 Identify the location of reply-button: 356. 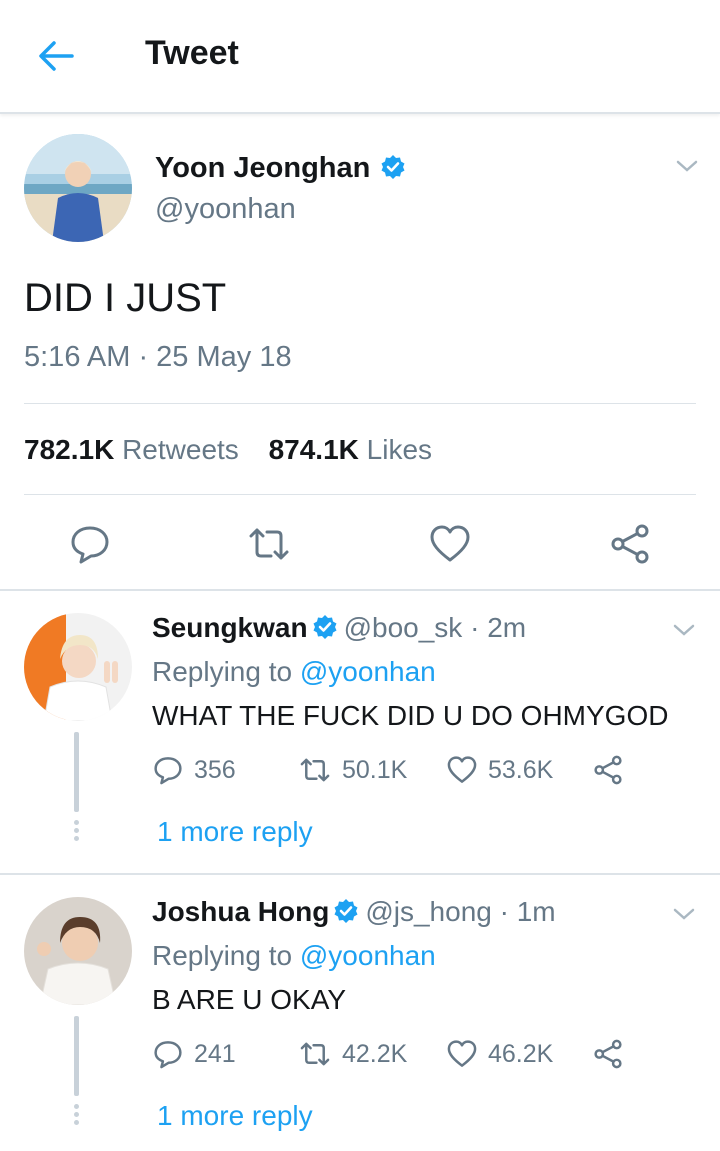
(194, 770).